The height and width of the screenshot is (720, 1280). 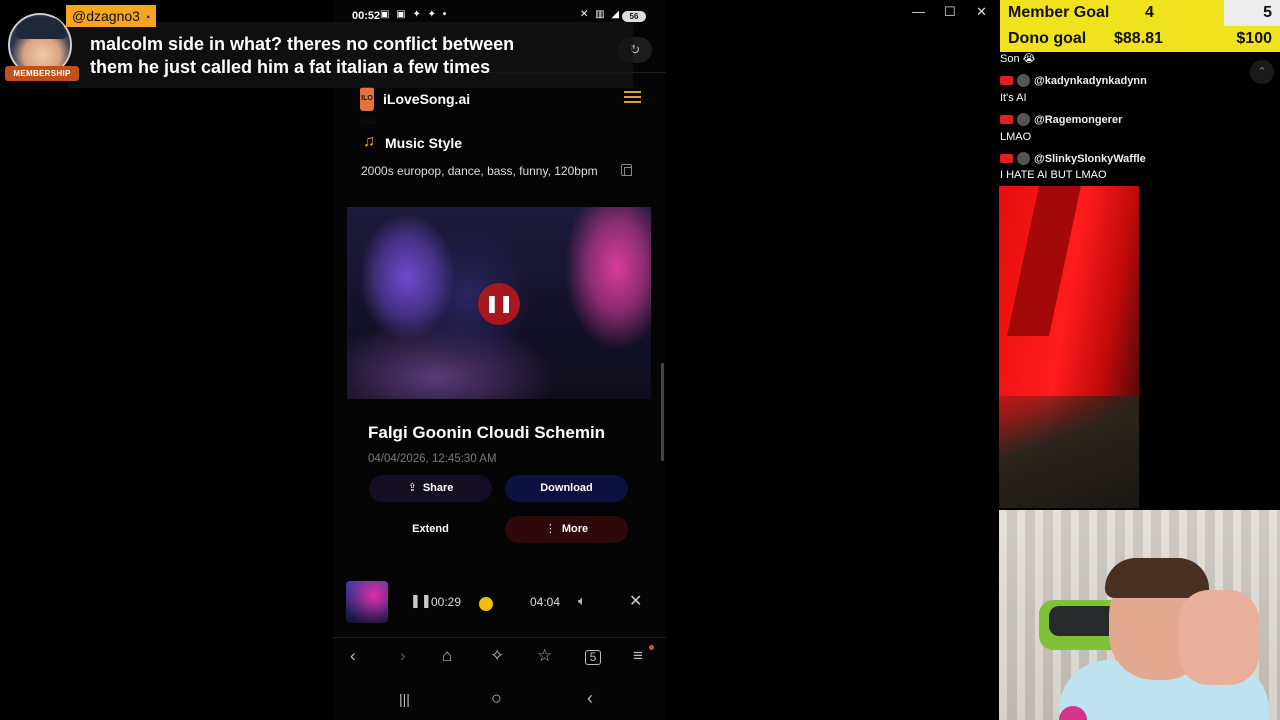 I want to click on pause-button: ❚❚, so click(x=499, y=304).